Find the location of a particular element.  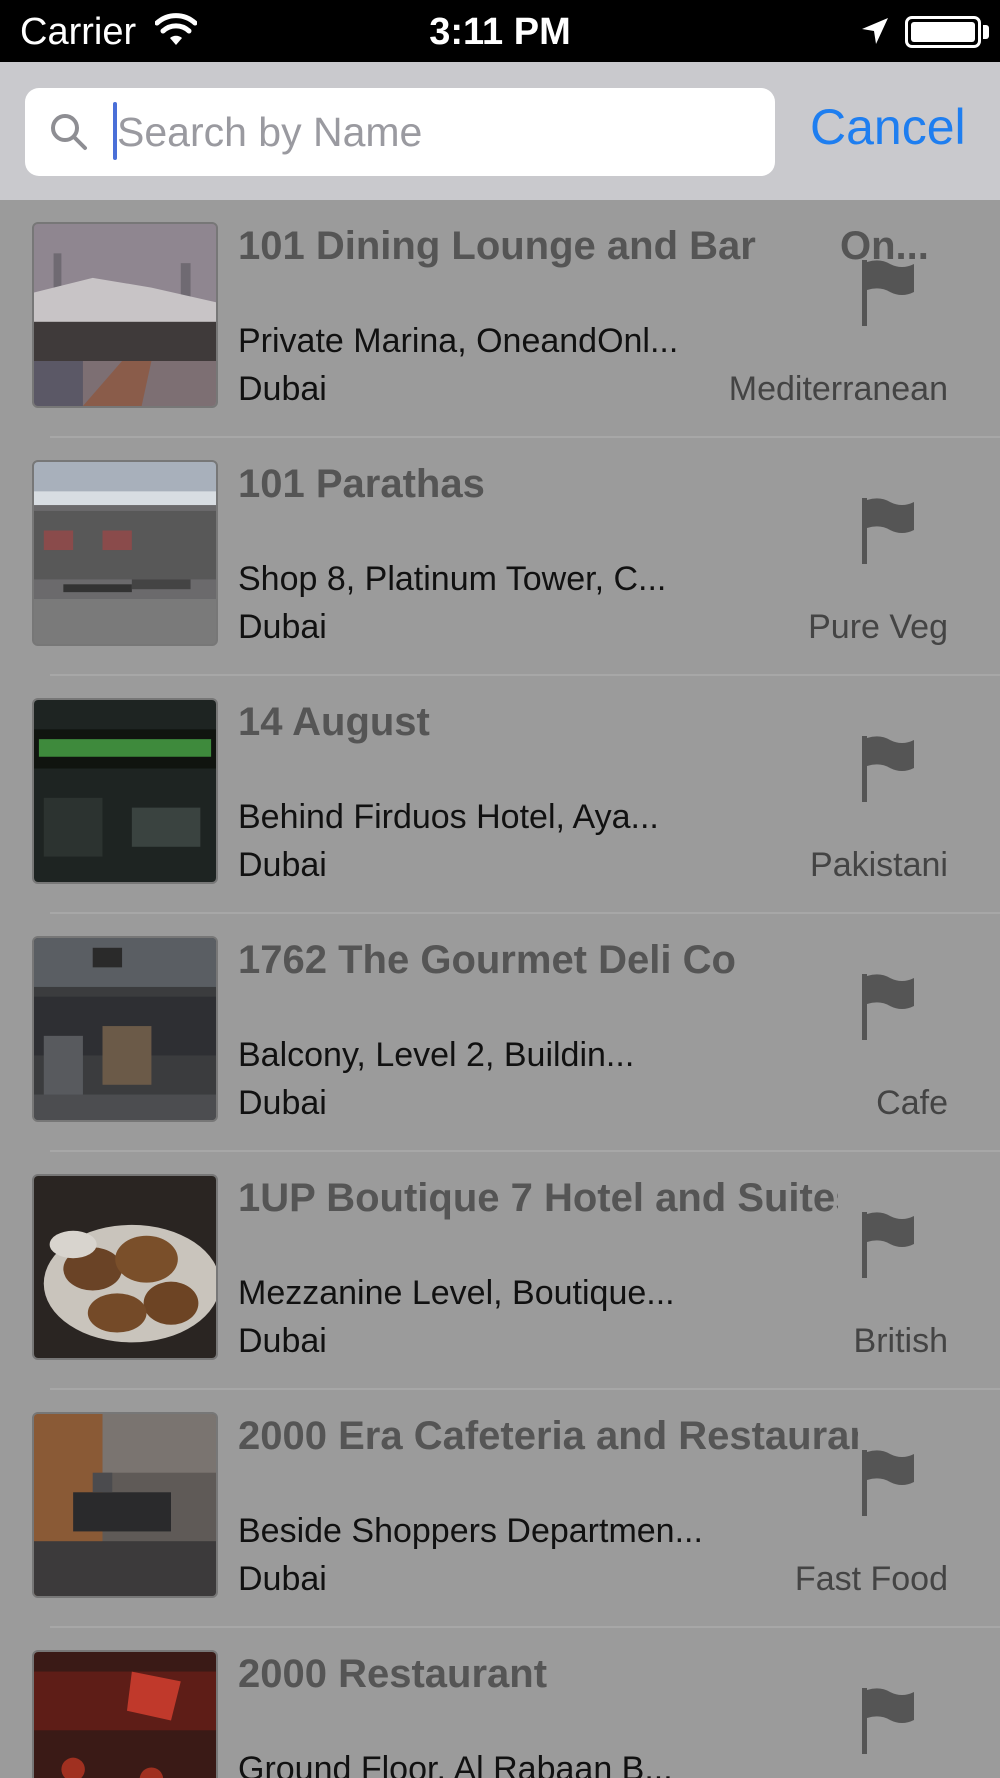

restaurant-cuisine: Pakistani is located at coordinates (879, 865).